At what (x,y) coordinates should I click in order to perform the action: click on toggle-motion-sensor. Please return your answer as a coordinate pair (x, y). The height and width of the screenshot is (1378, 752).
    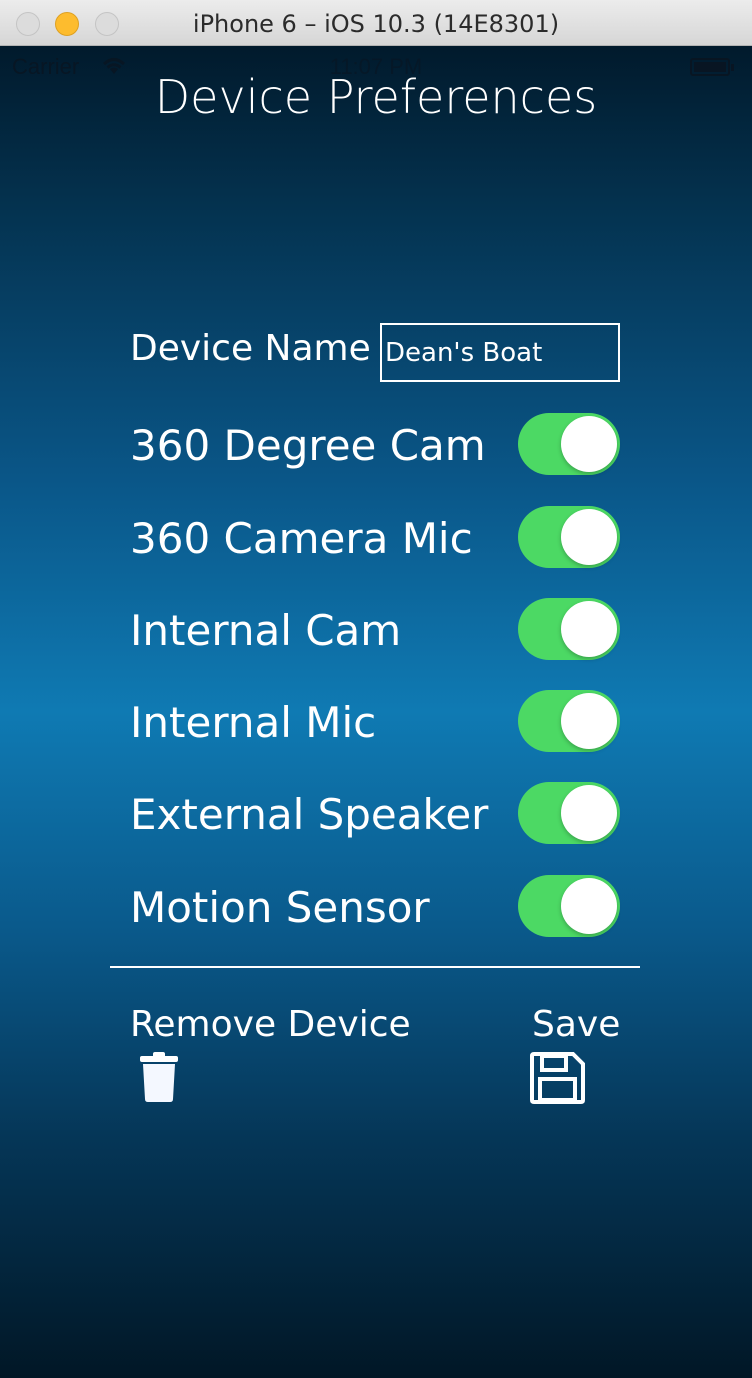
    Looking at the image, I should click on (569, 906).